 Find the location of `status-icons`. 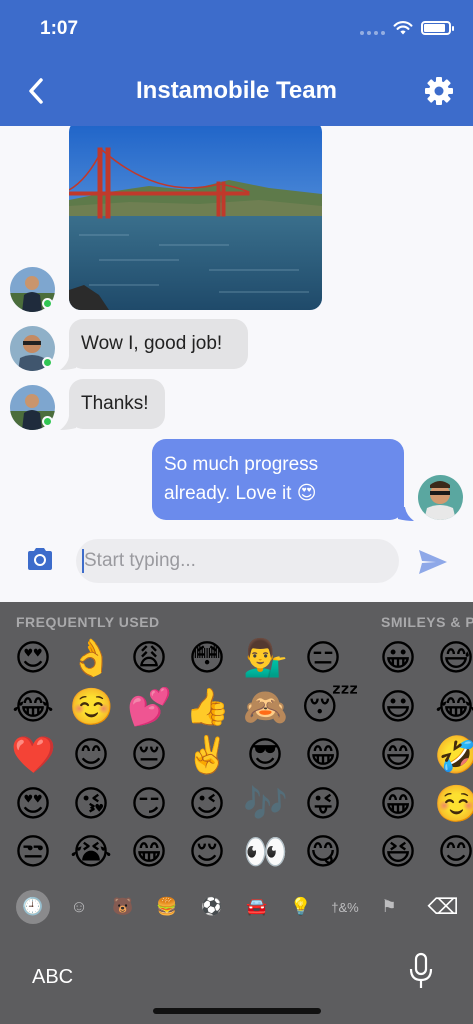

status-icons is located at coordinates (407, 28).